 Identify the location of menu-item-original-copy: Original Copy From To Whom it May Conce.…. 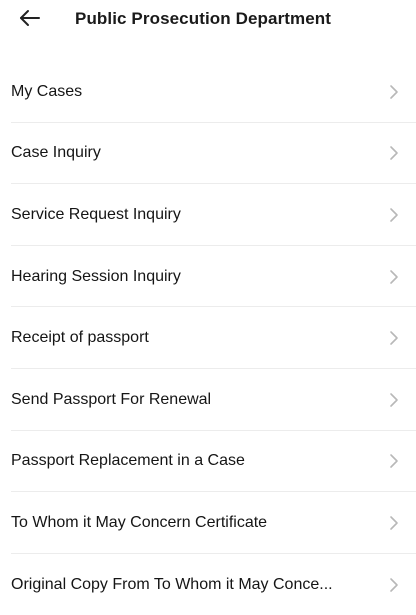
(208, 584).